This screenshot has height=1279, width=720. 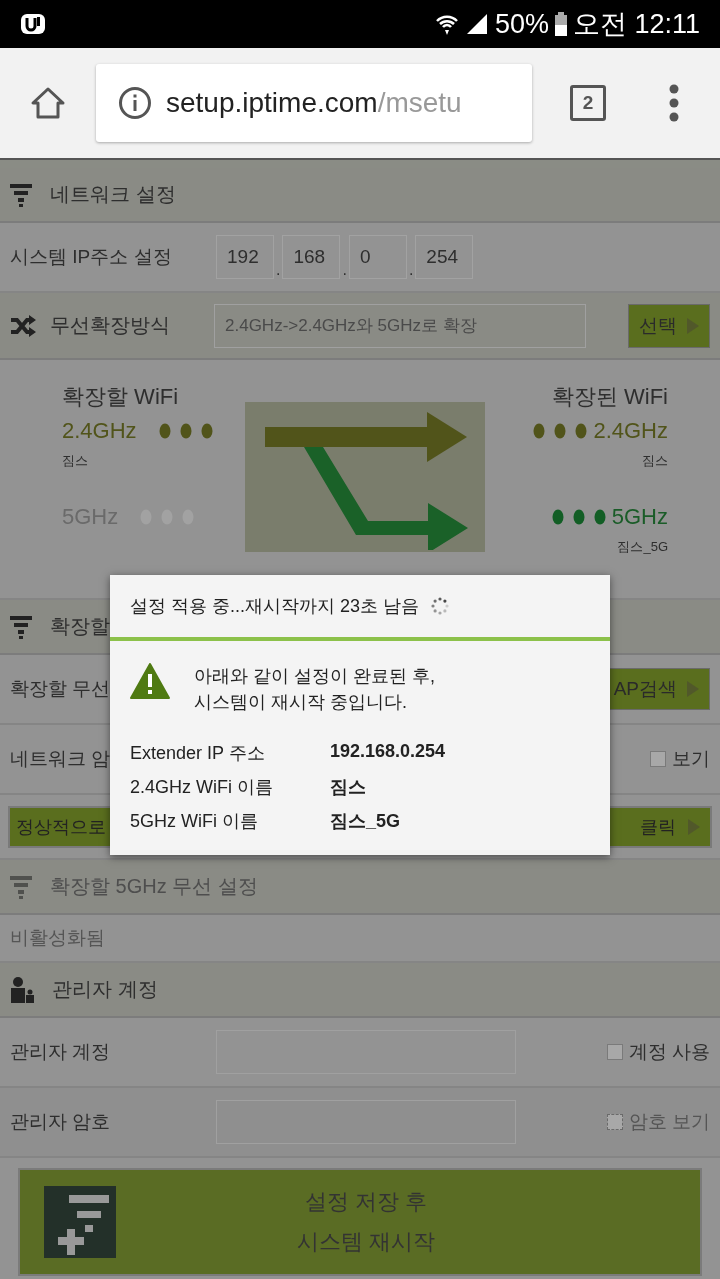 I want to click on section-title: 네트워크 설정, so click(x=113, y=194).